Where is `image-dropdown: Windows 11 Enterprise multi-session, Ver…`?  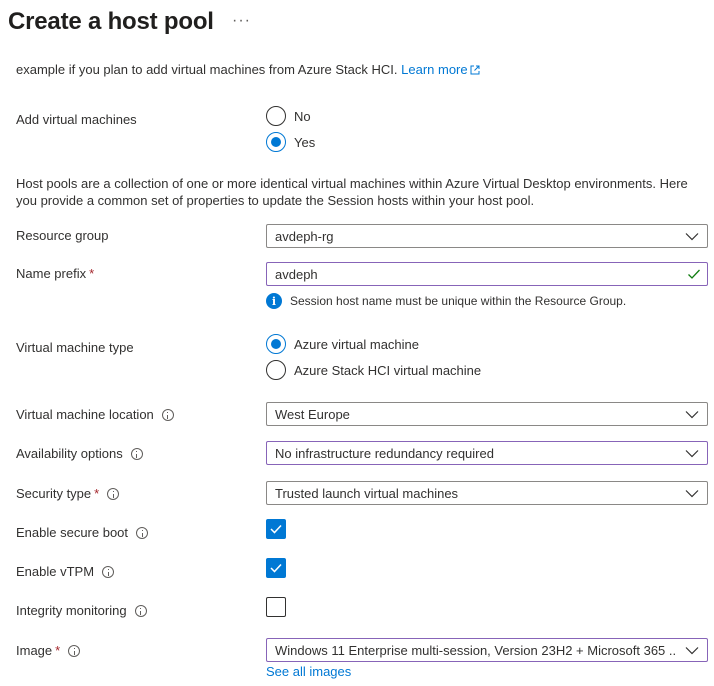 image-dropdown: Windows 11 Enterprise multi-session, Ver… is located at coordinates (487, 650).